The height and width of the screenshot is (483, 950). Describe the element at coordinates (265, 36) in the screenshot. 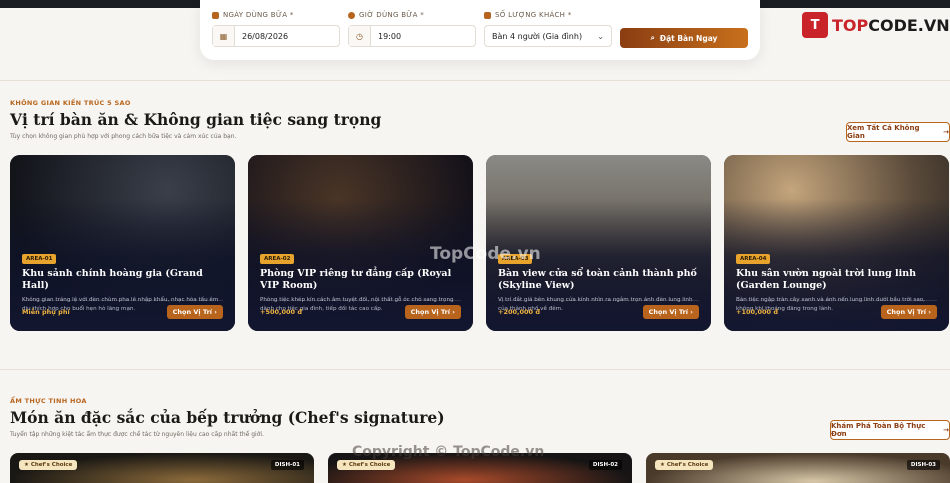

I see `date-value: 26/08/2026` at that location.